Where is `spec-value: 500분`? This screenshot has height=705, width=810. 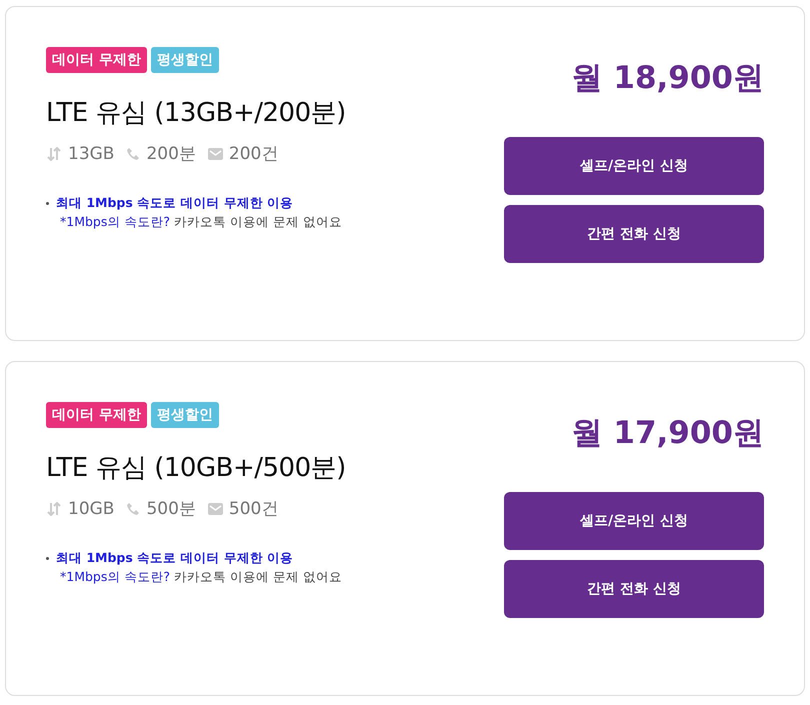 spec-value: 500분 is located at coordinates (171, 509).